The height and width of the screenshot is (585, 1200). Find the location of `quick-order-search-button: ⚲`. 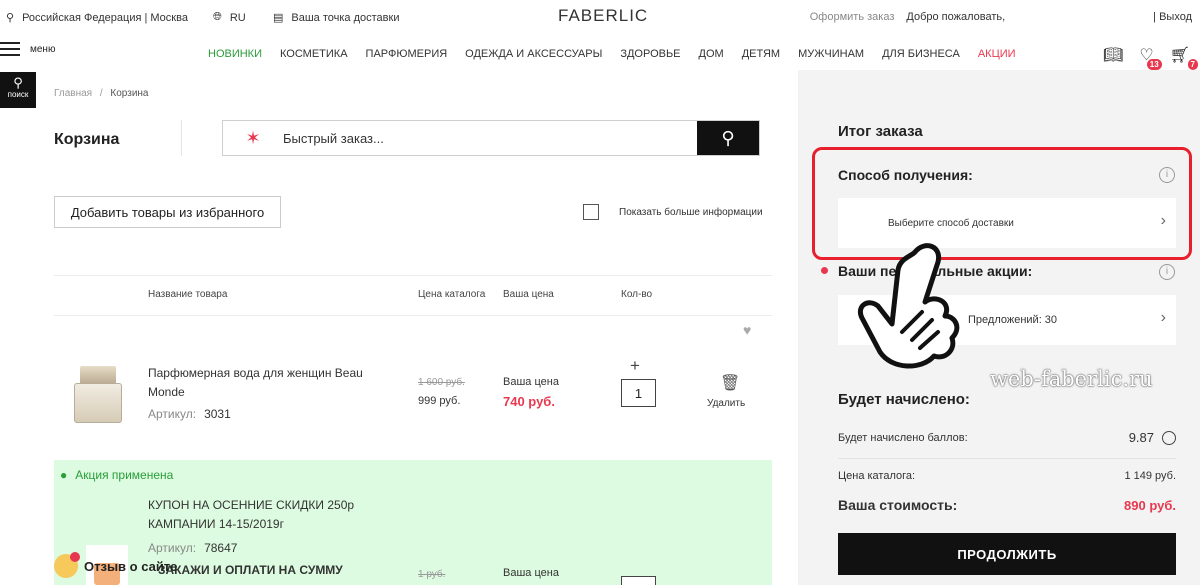

quick-order-search-button: ⚲ is located at coordinates (728, 138).